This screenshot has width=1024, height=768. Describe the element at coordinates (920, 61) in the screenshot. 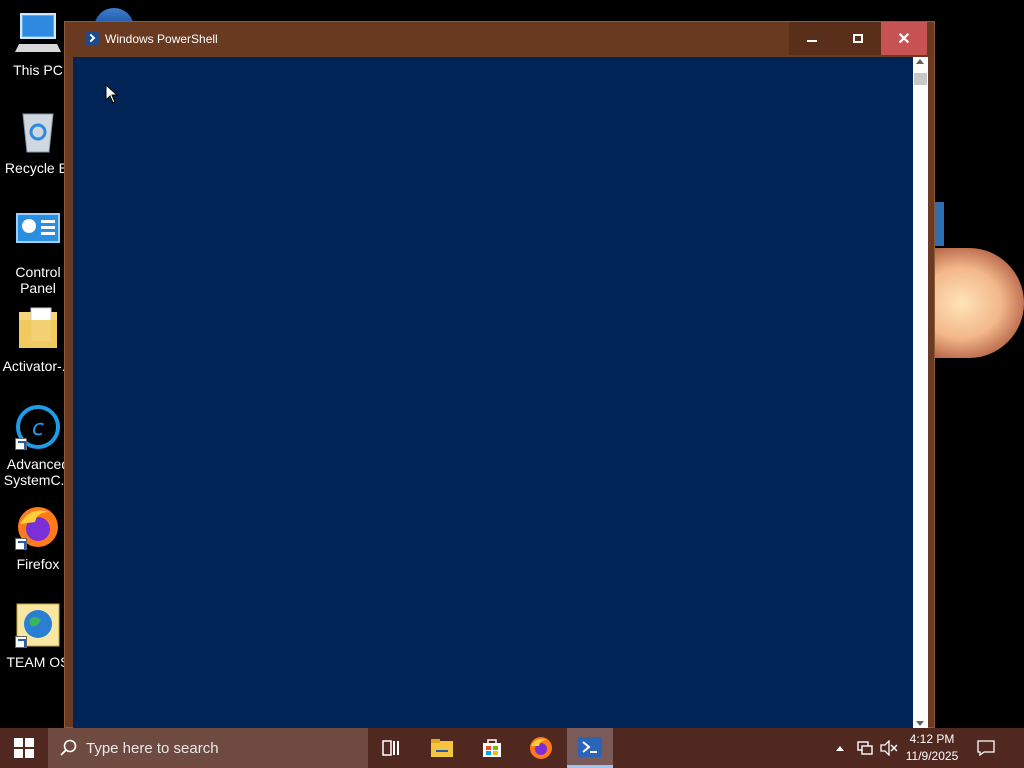

I see `scroll-up-icon` at that location.